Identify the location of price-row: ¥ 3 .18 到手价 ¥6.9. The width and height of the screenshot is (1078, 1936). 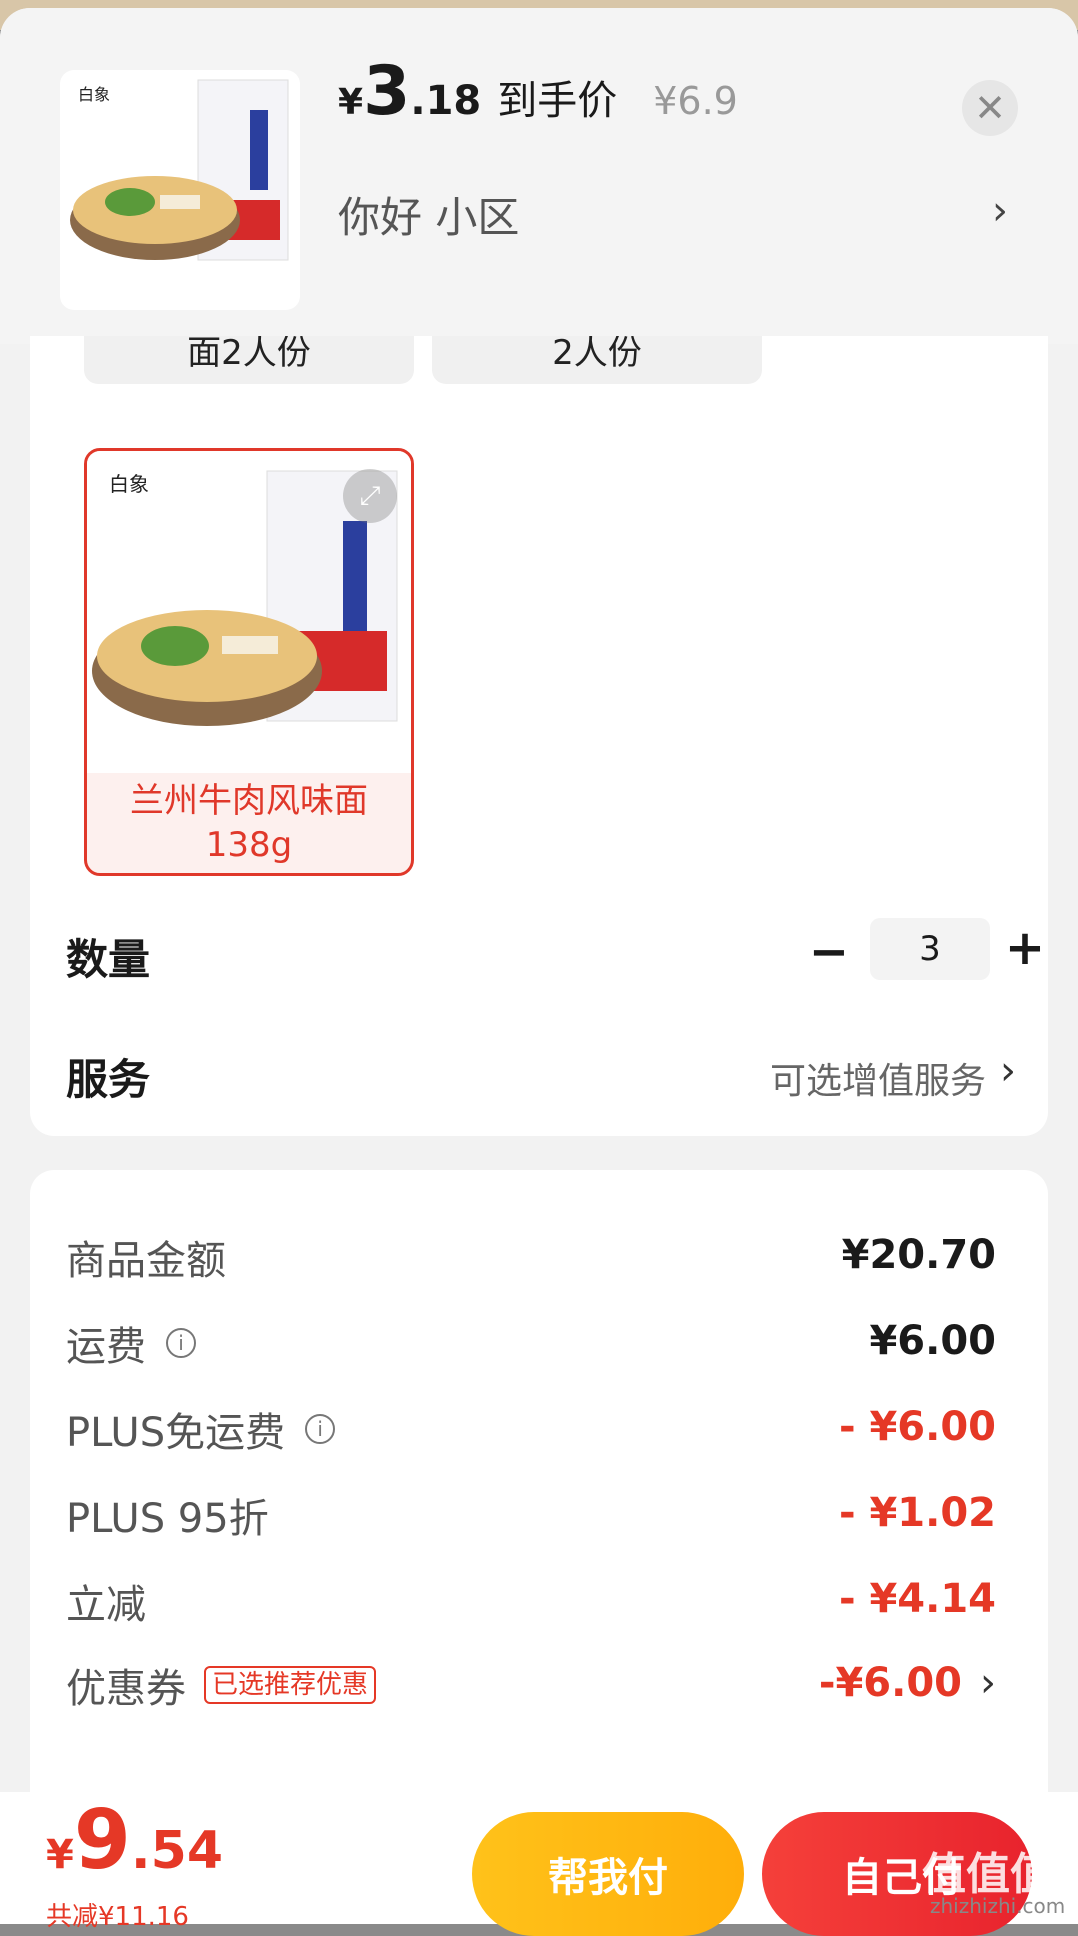
(538, 103).